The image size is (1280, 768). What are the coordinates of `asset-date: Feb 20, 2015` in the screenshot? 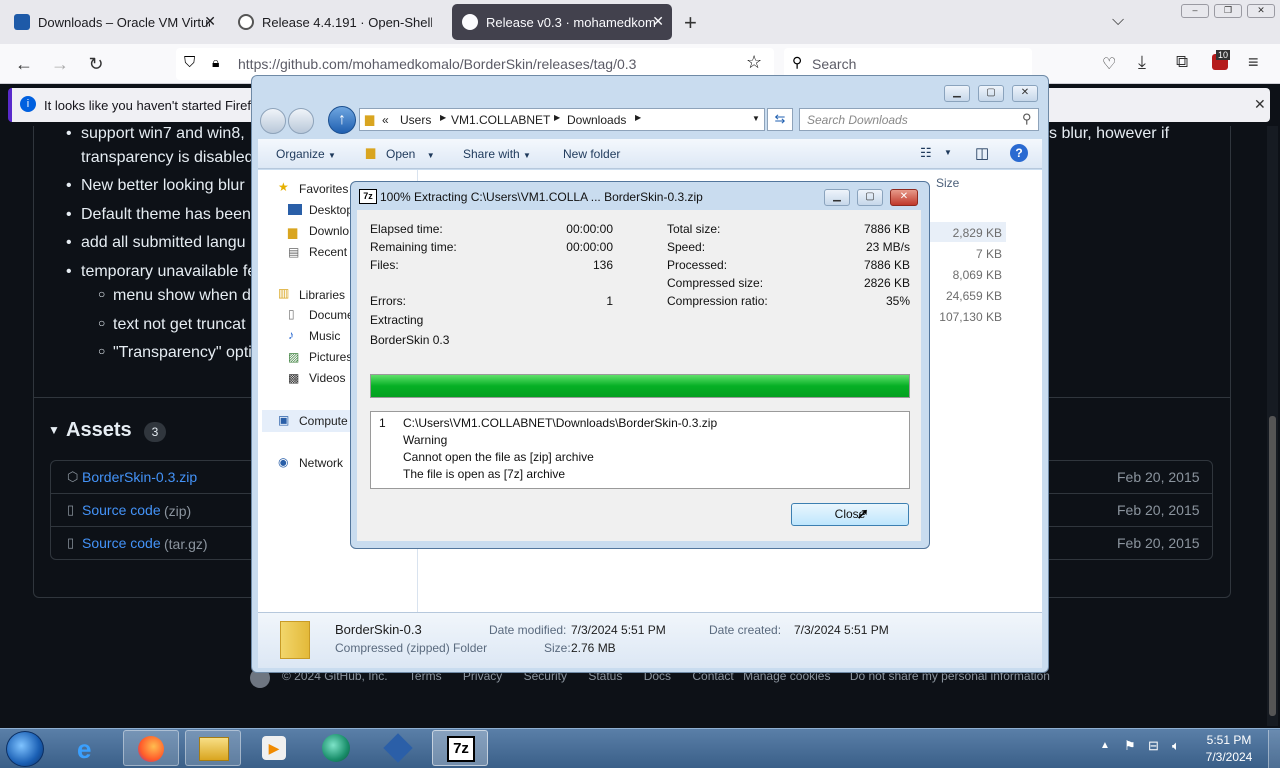 It's located at (1158, 510).